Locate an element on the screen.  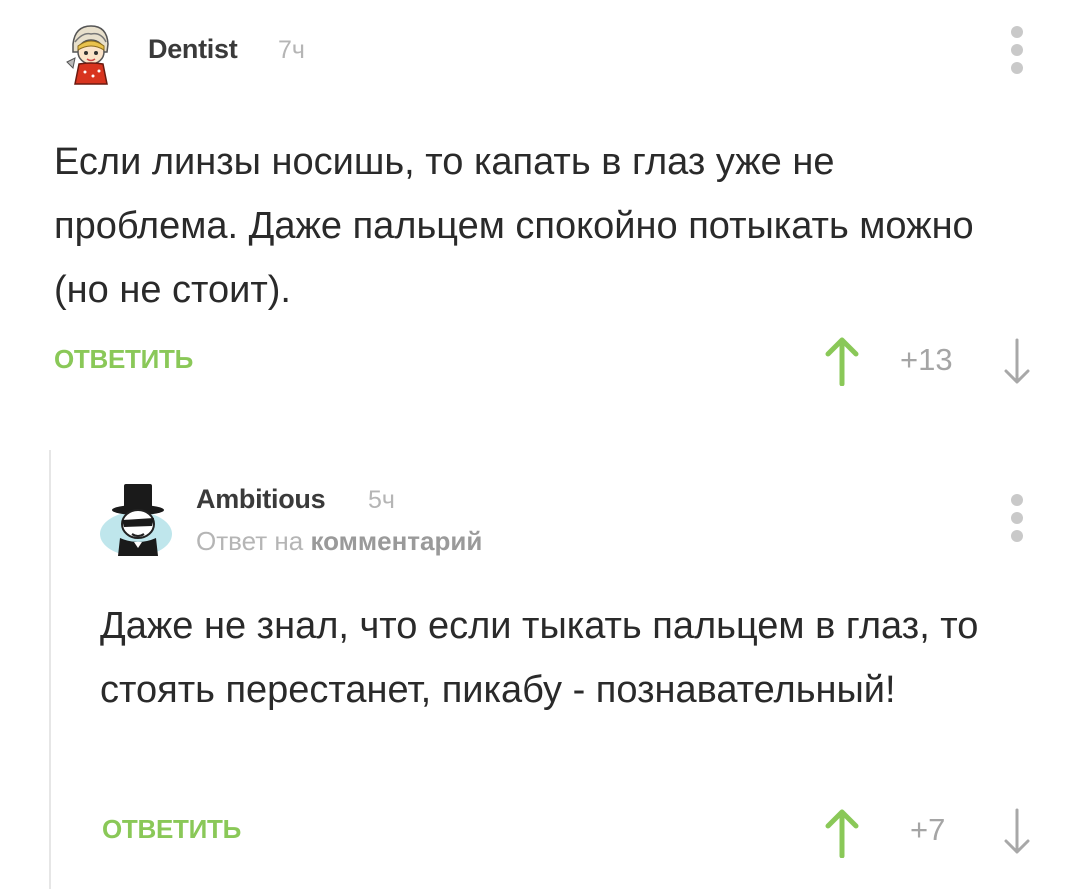
girl-with-headscarf-icon is located at coordinates (87, 55).